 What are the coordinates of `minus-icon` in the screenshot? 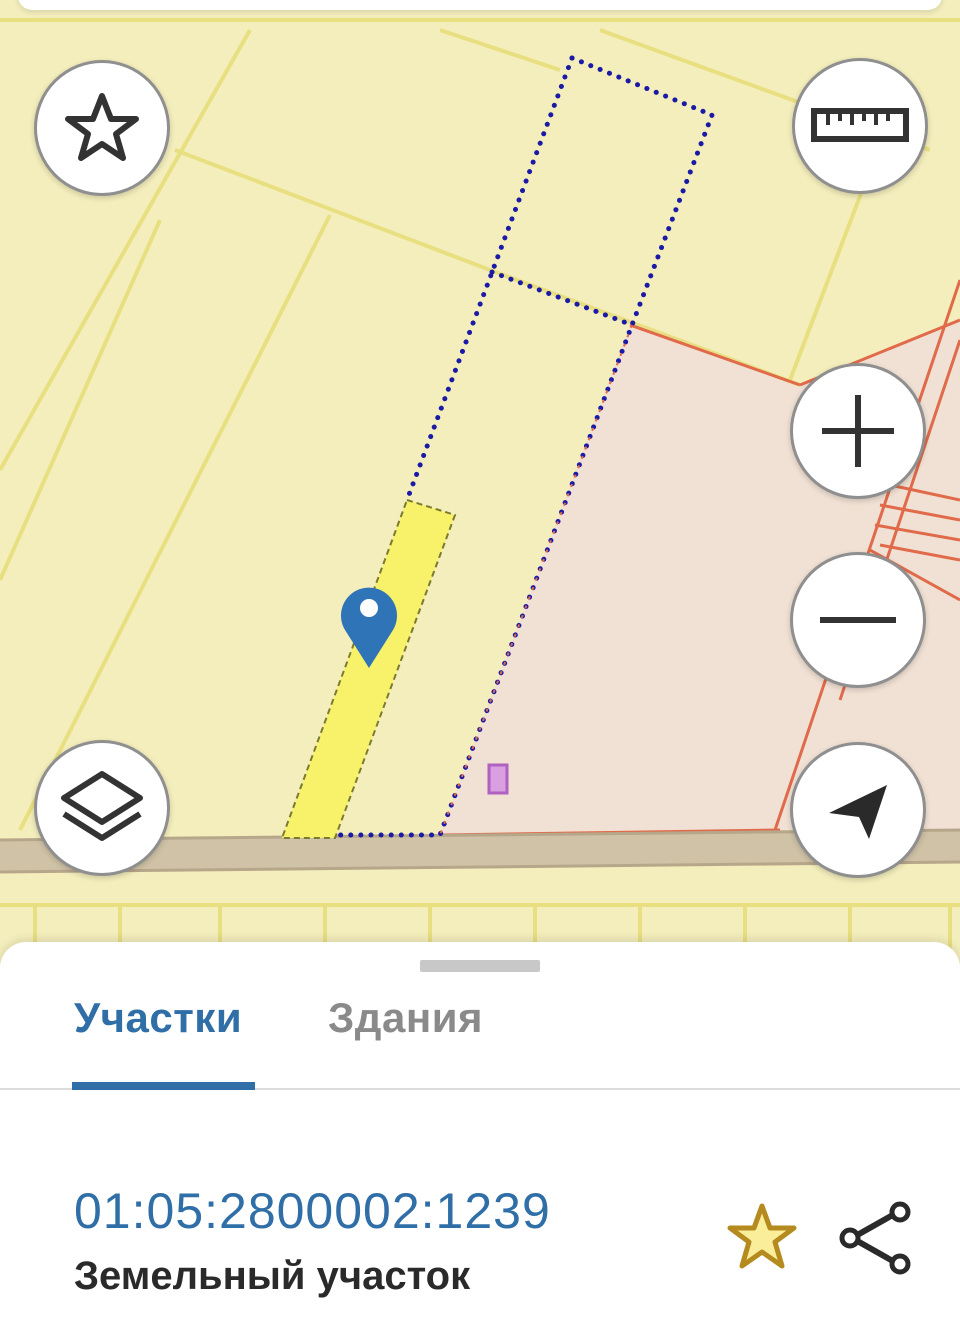 It's located at (858, 620).